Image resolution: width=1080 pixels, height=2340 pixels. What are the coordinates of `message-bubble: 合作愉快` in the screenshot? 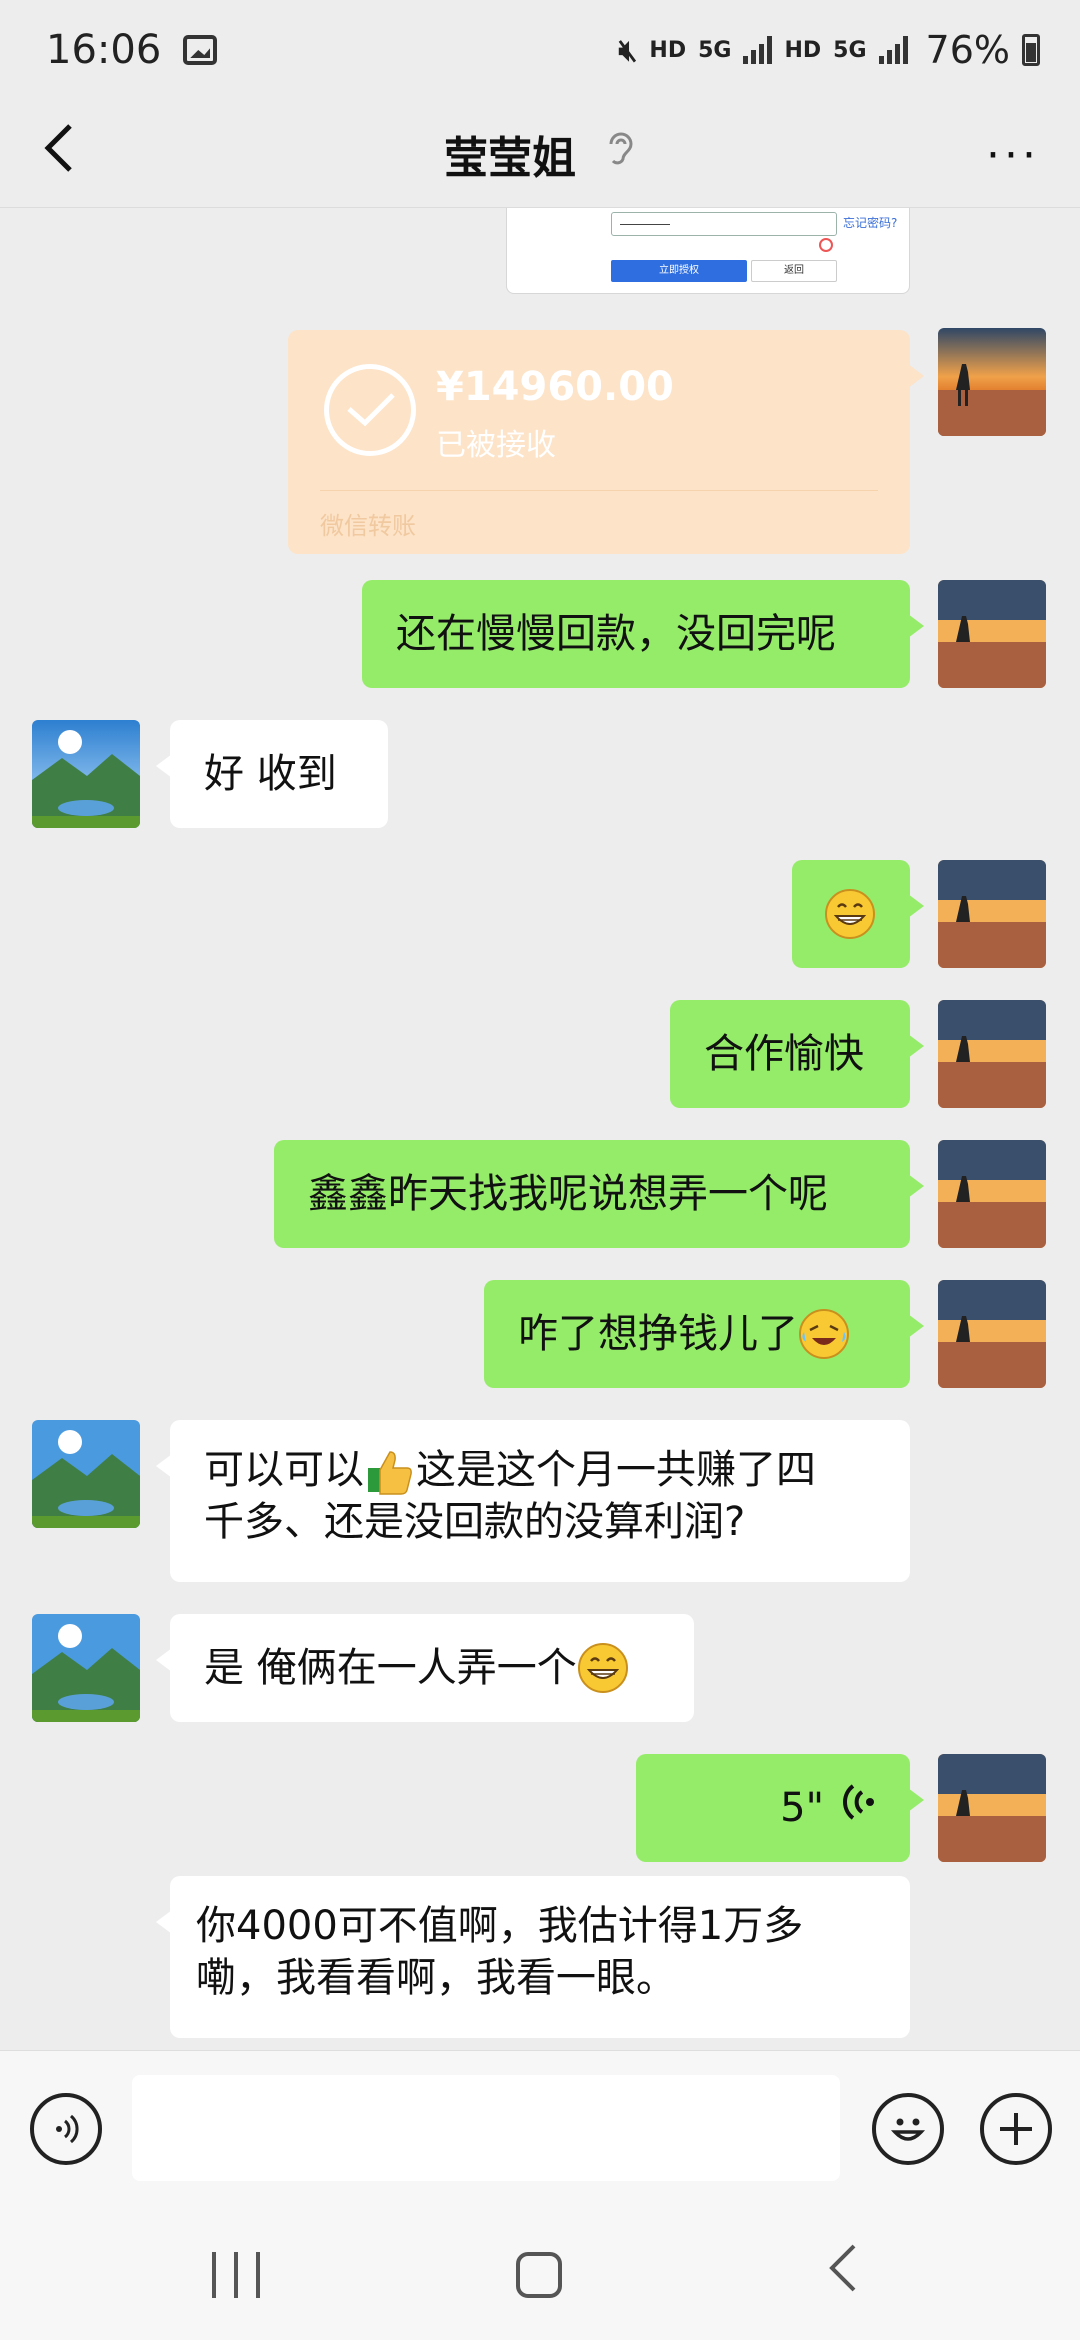 It's located at (797, 1054).